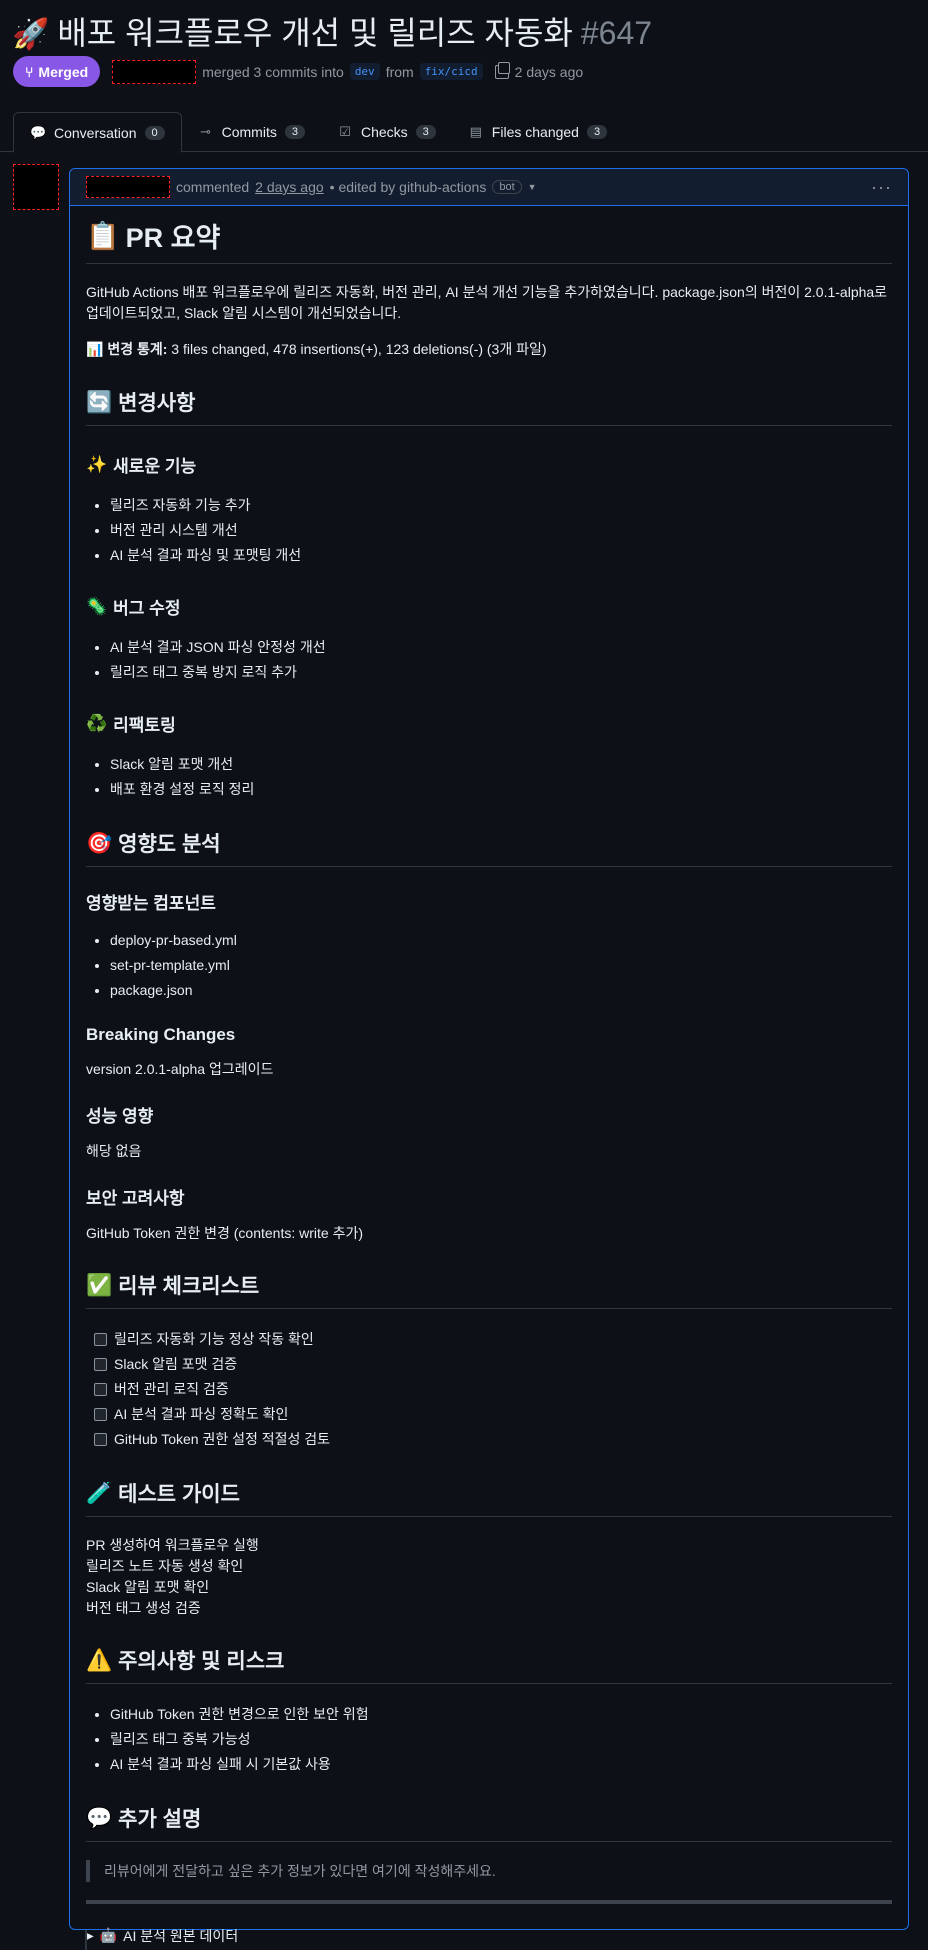 This screenshot has width=928, height=1950. I want to click on tab-count: 3, so click(425, 132).